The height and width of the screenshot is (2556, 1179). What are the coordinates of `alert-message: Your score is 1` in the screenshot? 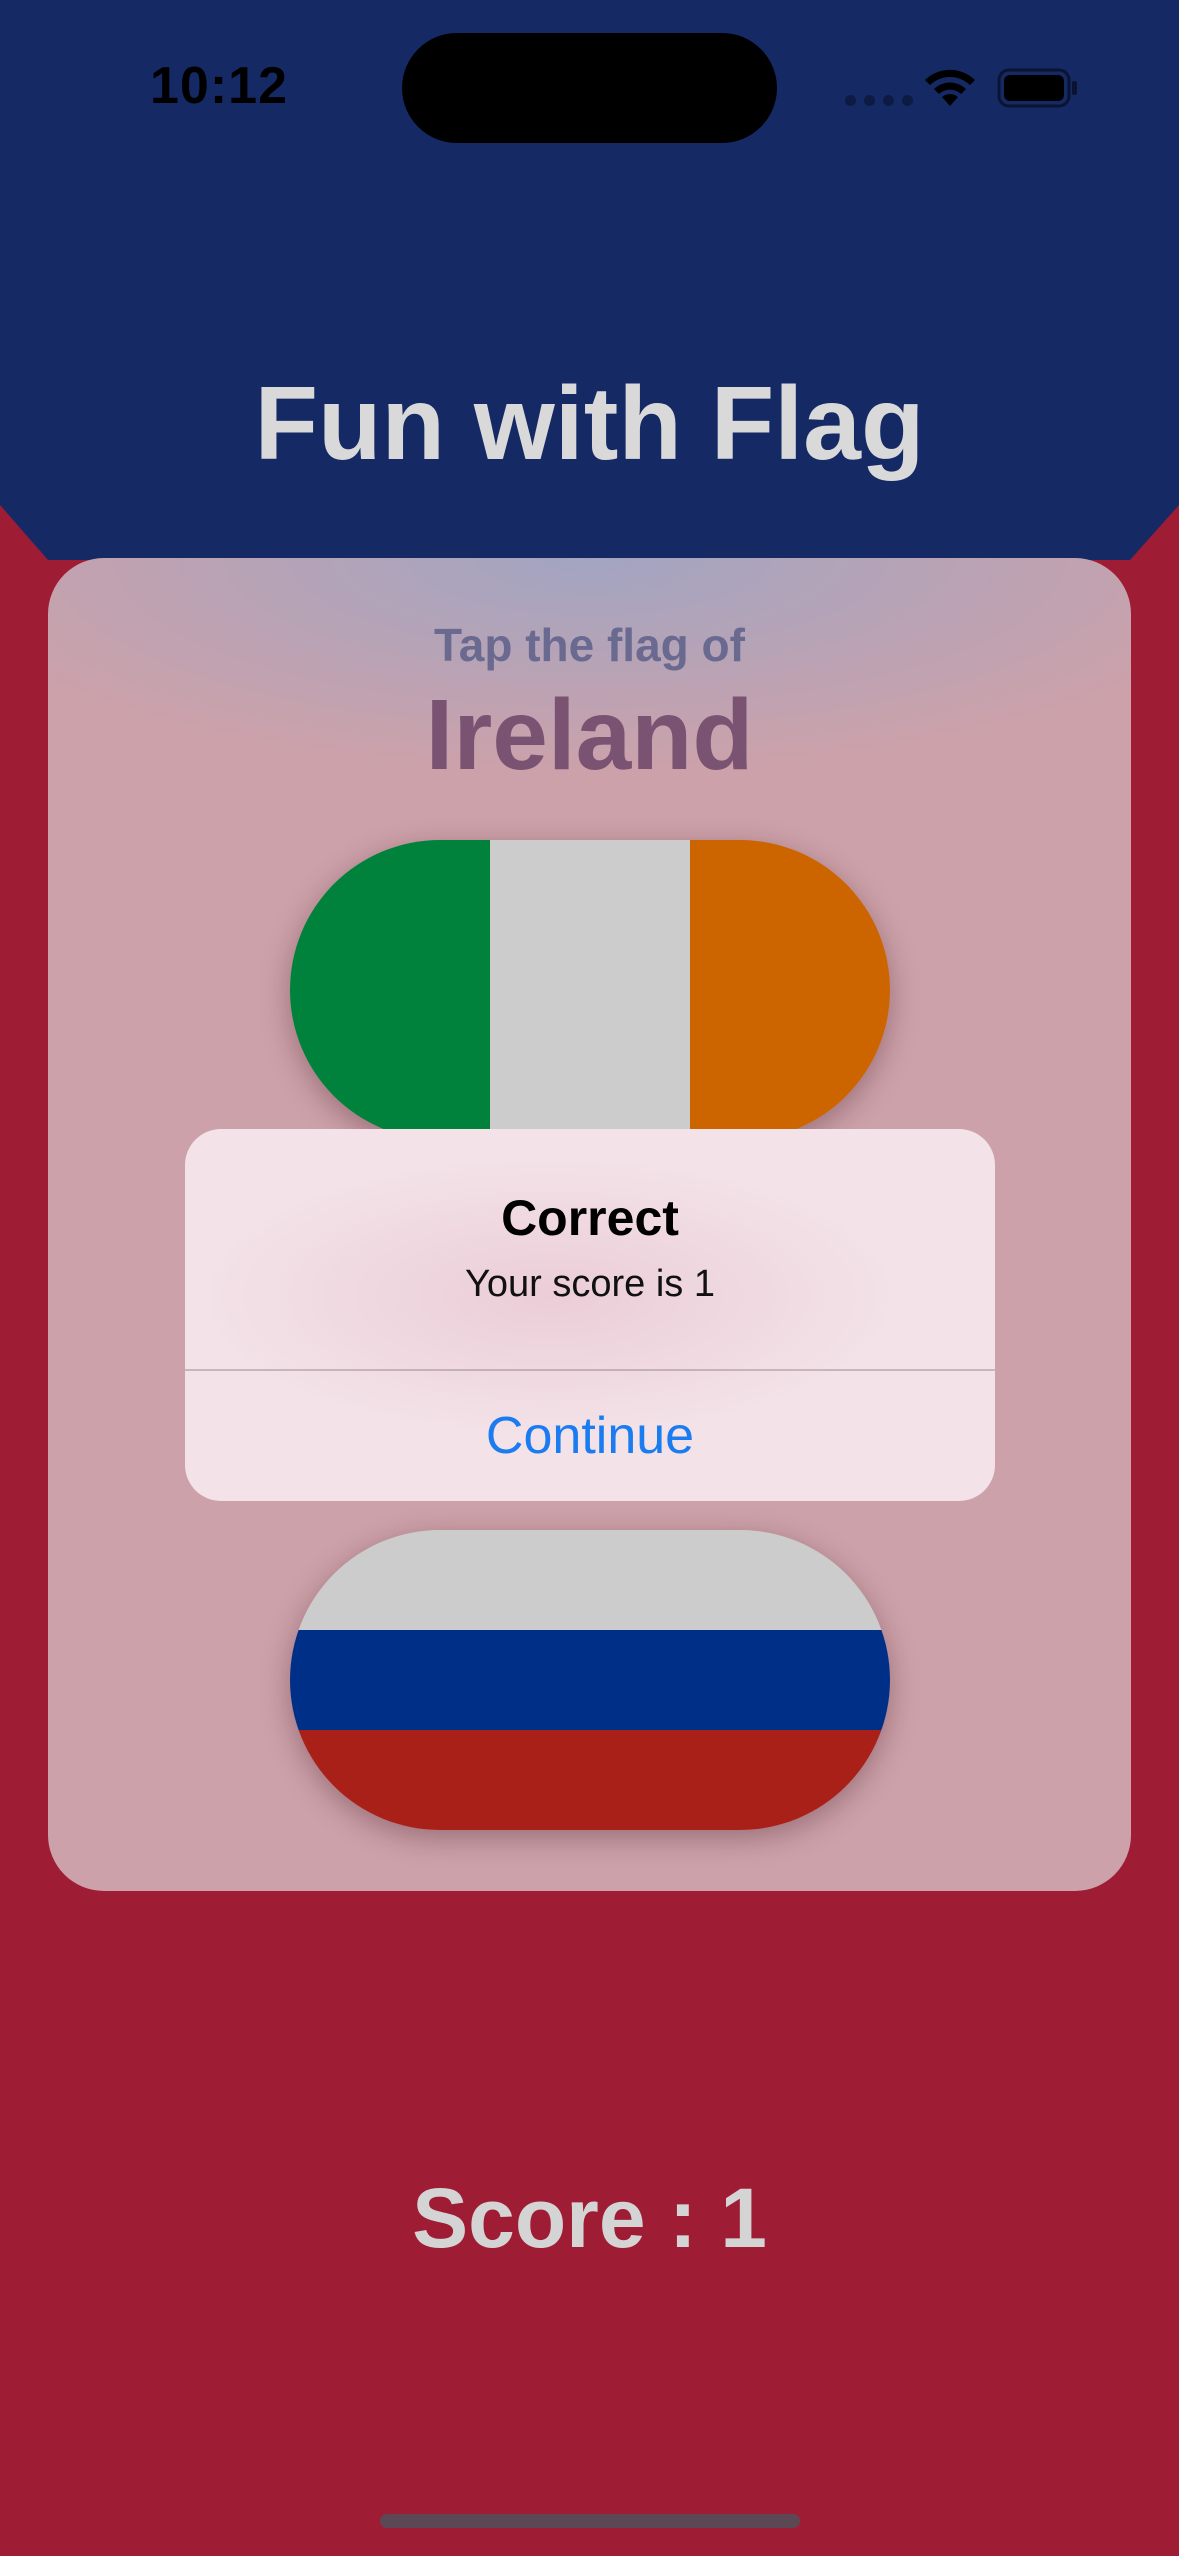 It's located at (590, 1284).